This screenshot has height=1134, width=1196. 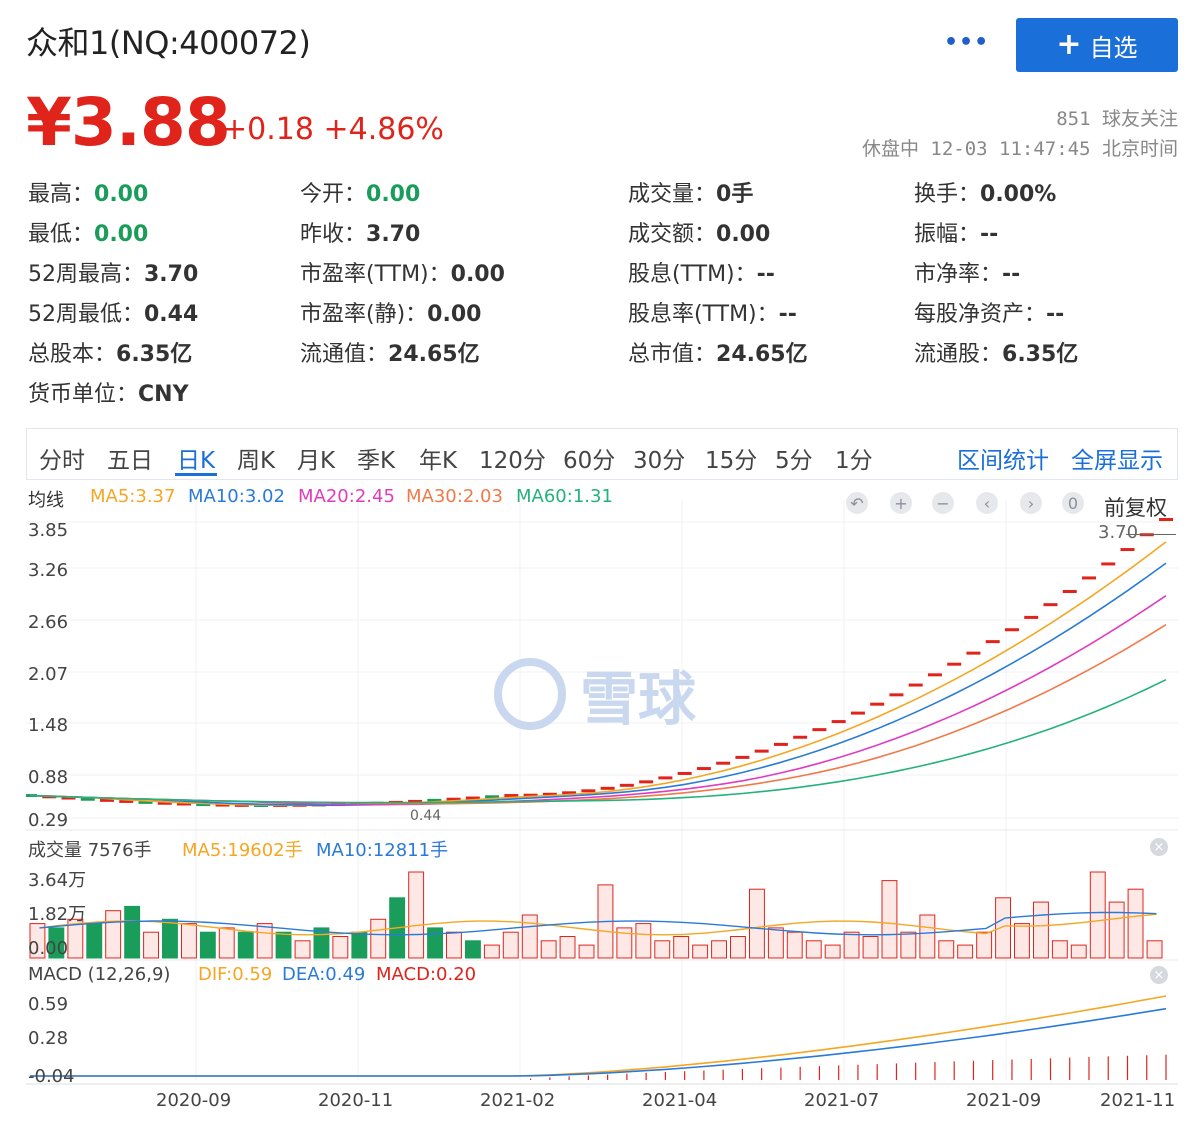 I want to click on volume-y-tick: 1.82万, so click(x=57, y=914).